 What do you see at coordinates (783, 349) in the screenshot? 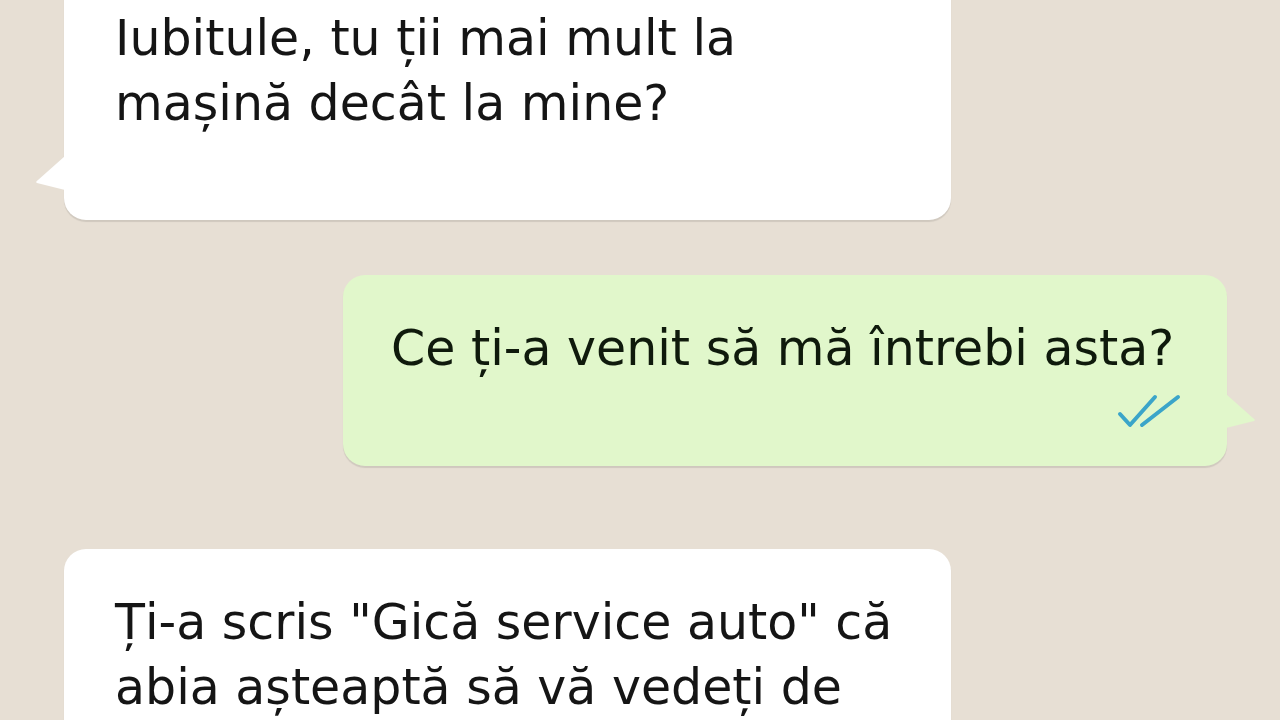
I see `message-text: Ce ți-a venit să mă întrebi asta?` at bounding box center [783, 349].